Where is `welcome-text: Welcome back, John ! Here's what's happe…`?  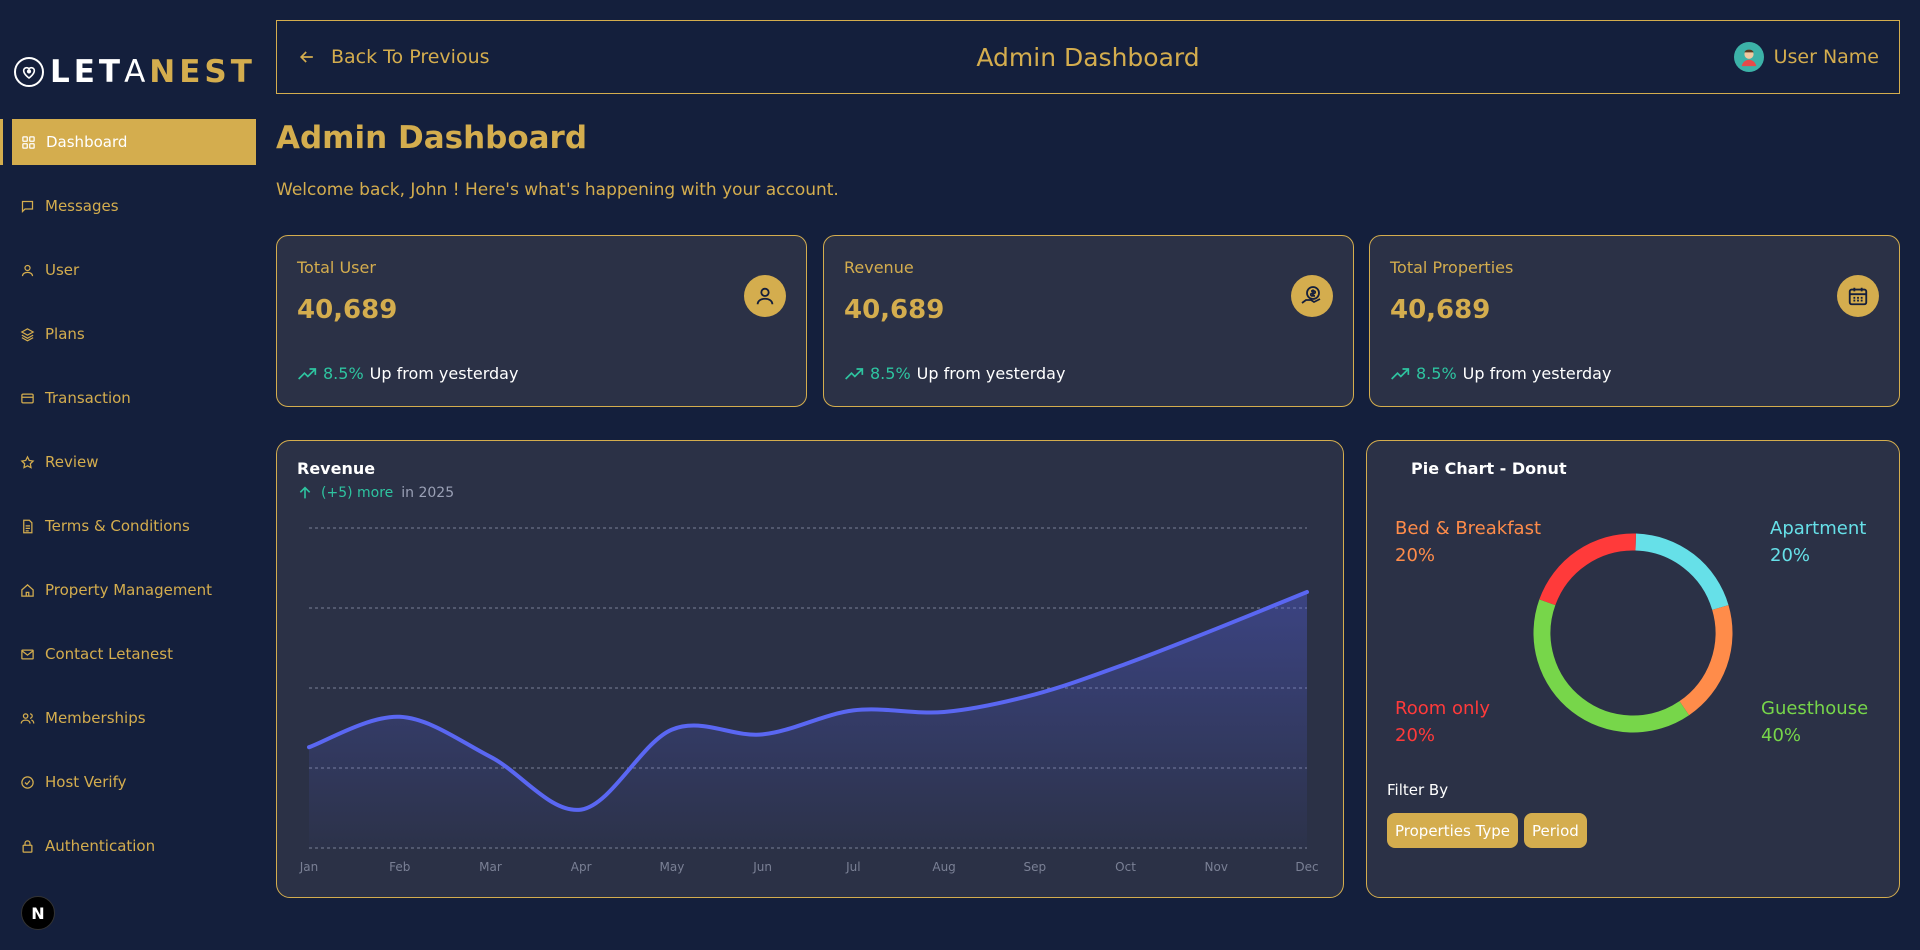
welcome-text: Welcome back, John ! Here's what's happe… is located at coordinates (557, 190).